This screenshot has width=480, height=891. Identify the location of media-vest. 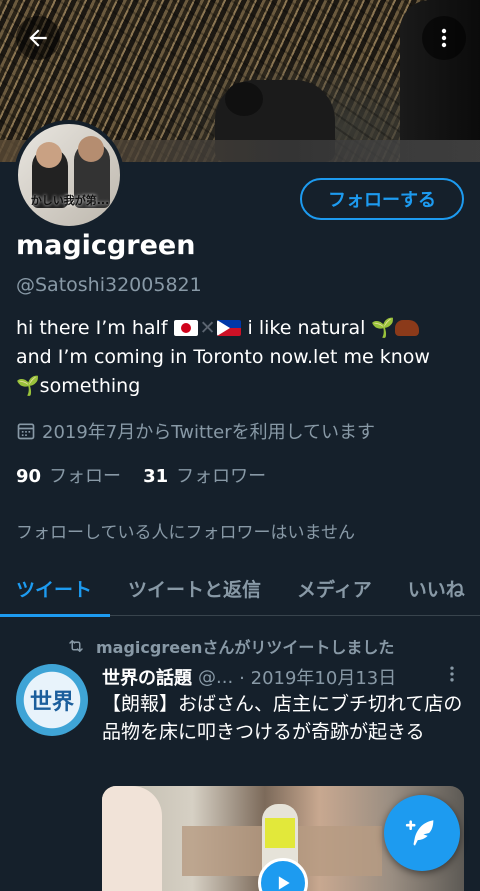
(280, 833).